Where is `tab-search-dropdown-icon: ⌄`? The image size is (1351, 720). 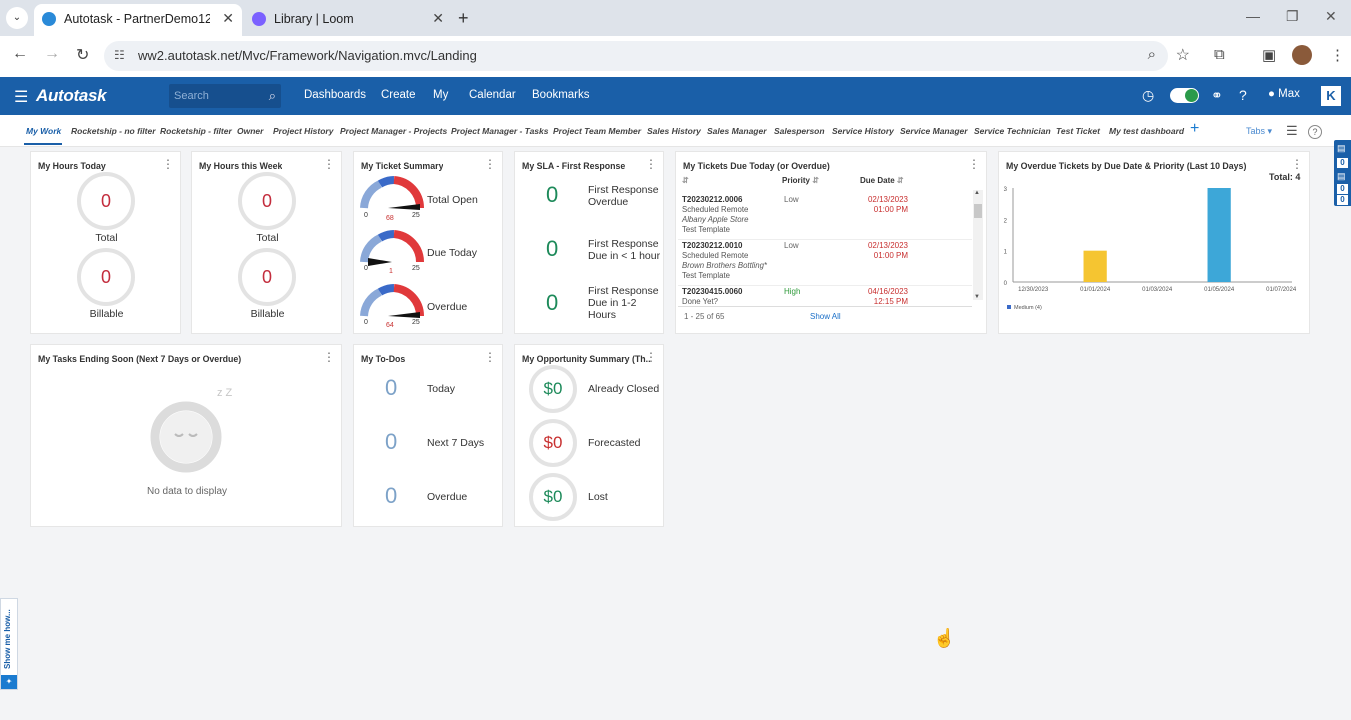
tab-search-dropdown-icon: ⌄ is located at coordinates (17, 18).